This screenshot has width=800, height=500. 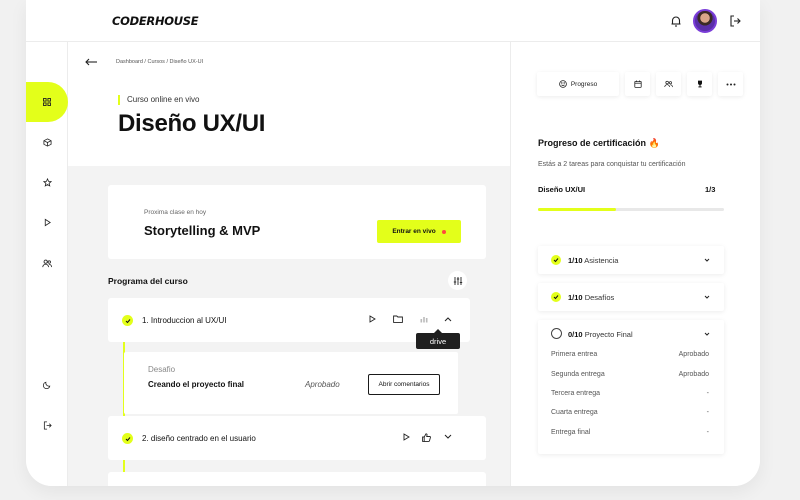 What do you see at coordinates (297, 438) in the screenshot?
I see `module-item: 2. diseño centrado en el usuario` at bounding box center [297, 438].